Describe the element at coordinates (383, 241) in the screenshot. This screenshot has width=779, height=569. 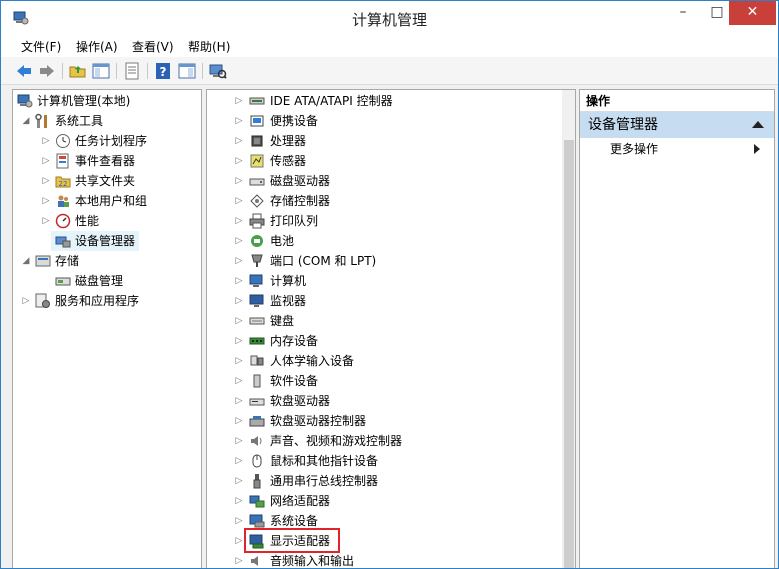
I see `device-category-item: ▷ 电池` at that location.